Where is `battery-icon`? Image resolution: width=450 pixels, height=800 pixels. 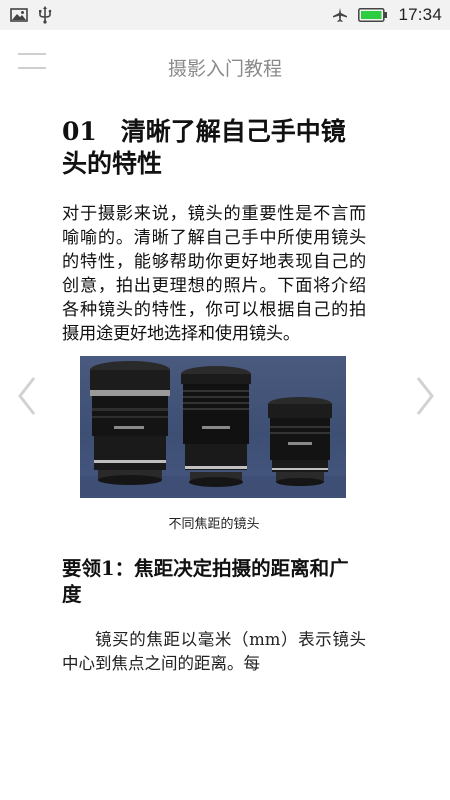 battery-icon is located at coordinates (373, 15).